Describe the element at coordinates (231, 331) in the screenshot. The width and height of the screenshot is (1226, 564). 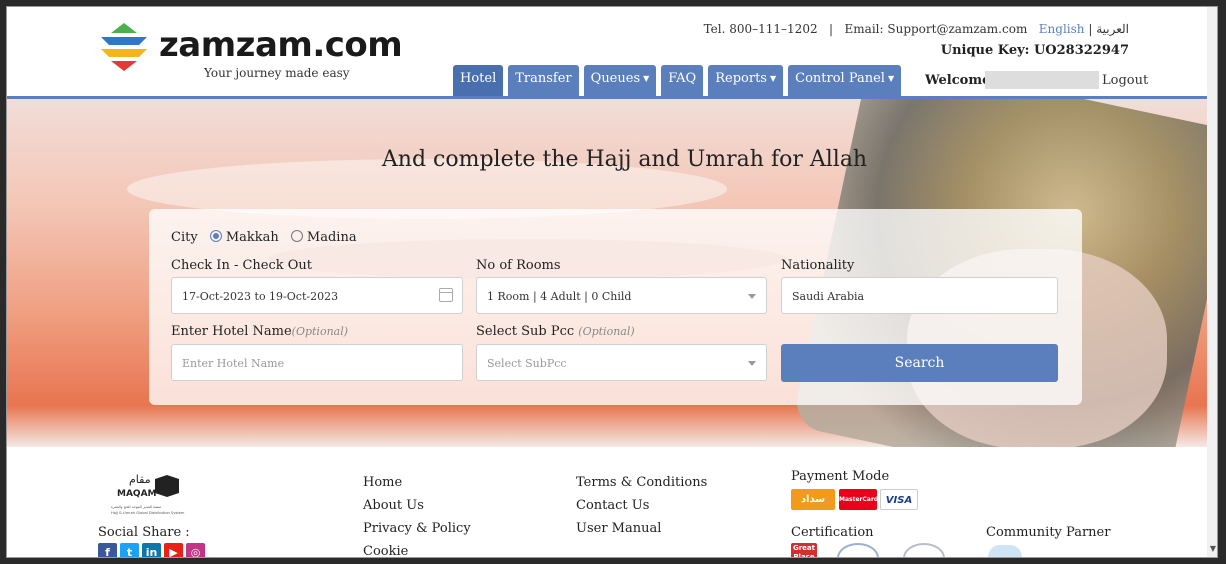
I see `hotel-name-label-text: Enter Hotel Name` at that location.